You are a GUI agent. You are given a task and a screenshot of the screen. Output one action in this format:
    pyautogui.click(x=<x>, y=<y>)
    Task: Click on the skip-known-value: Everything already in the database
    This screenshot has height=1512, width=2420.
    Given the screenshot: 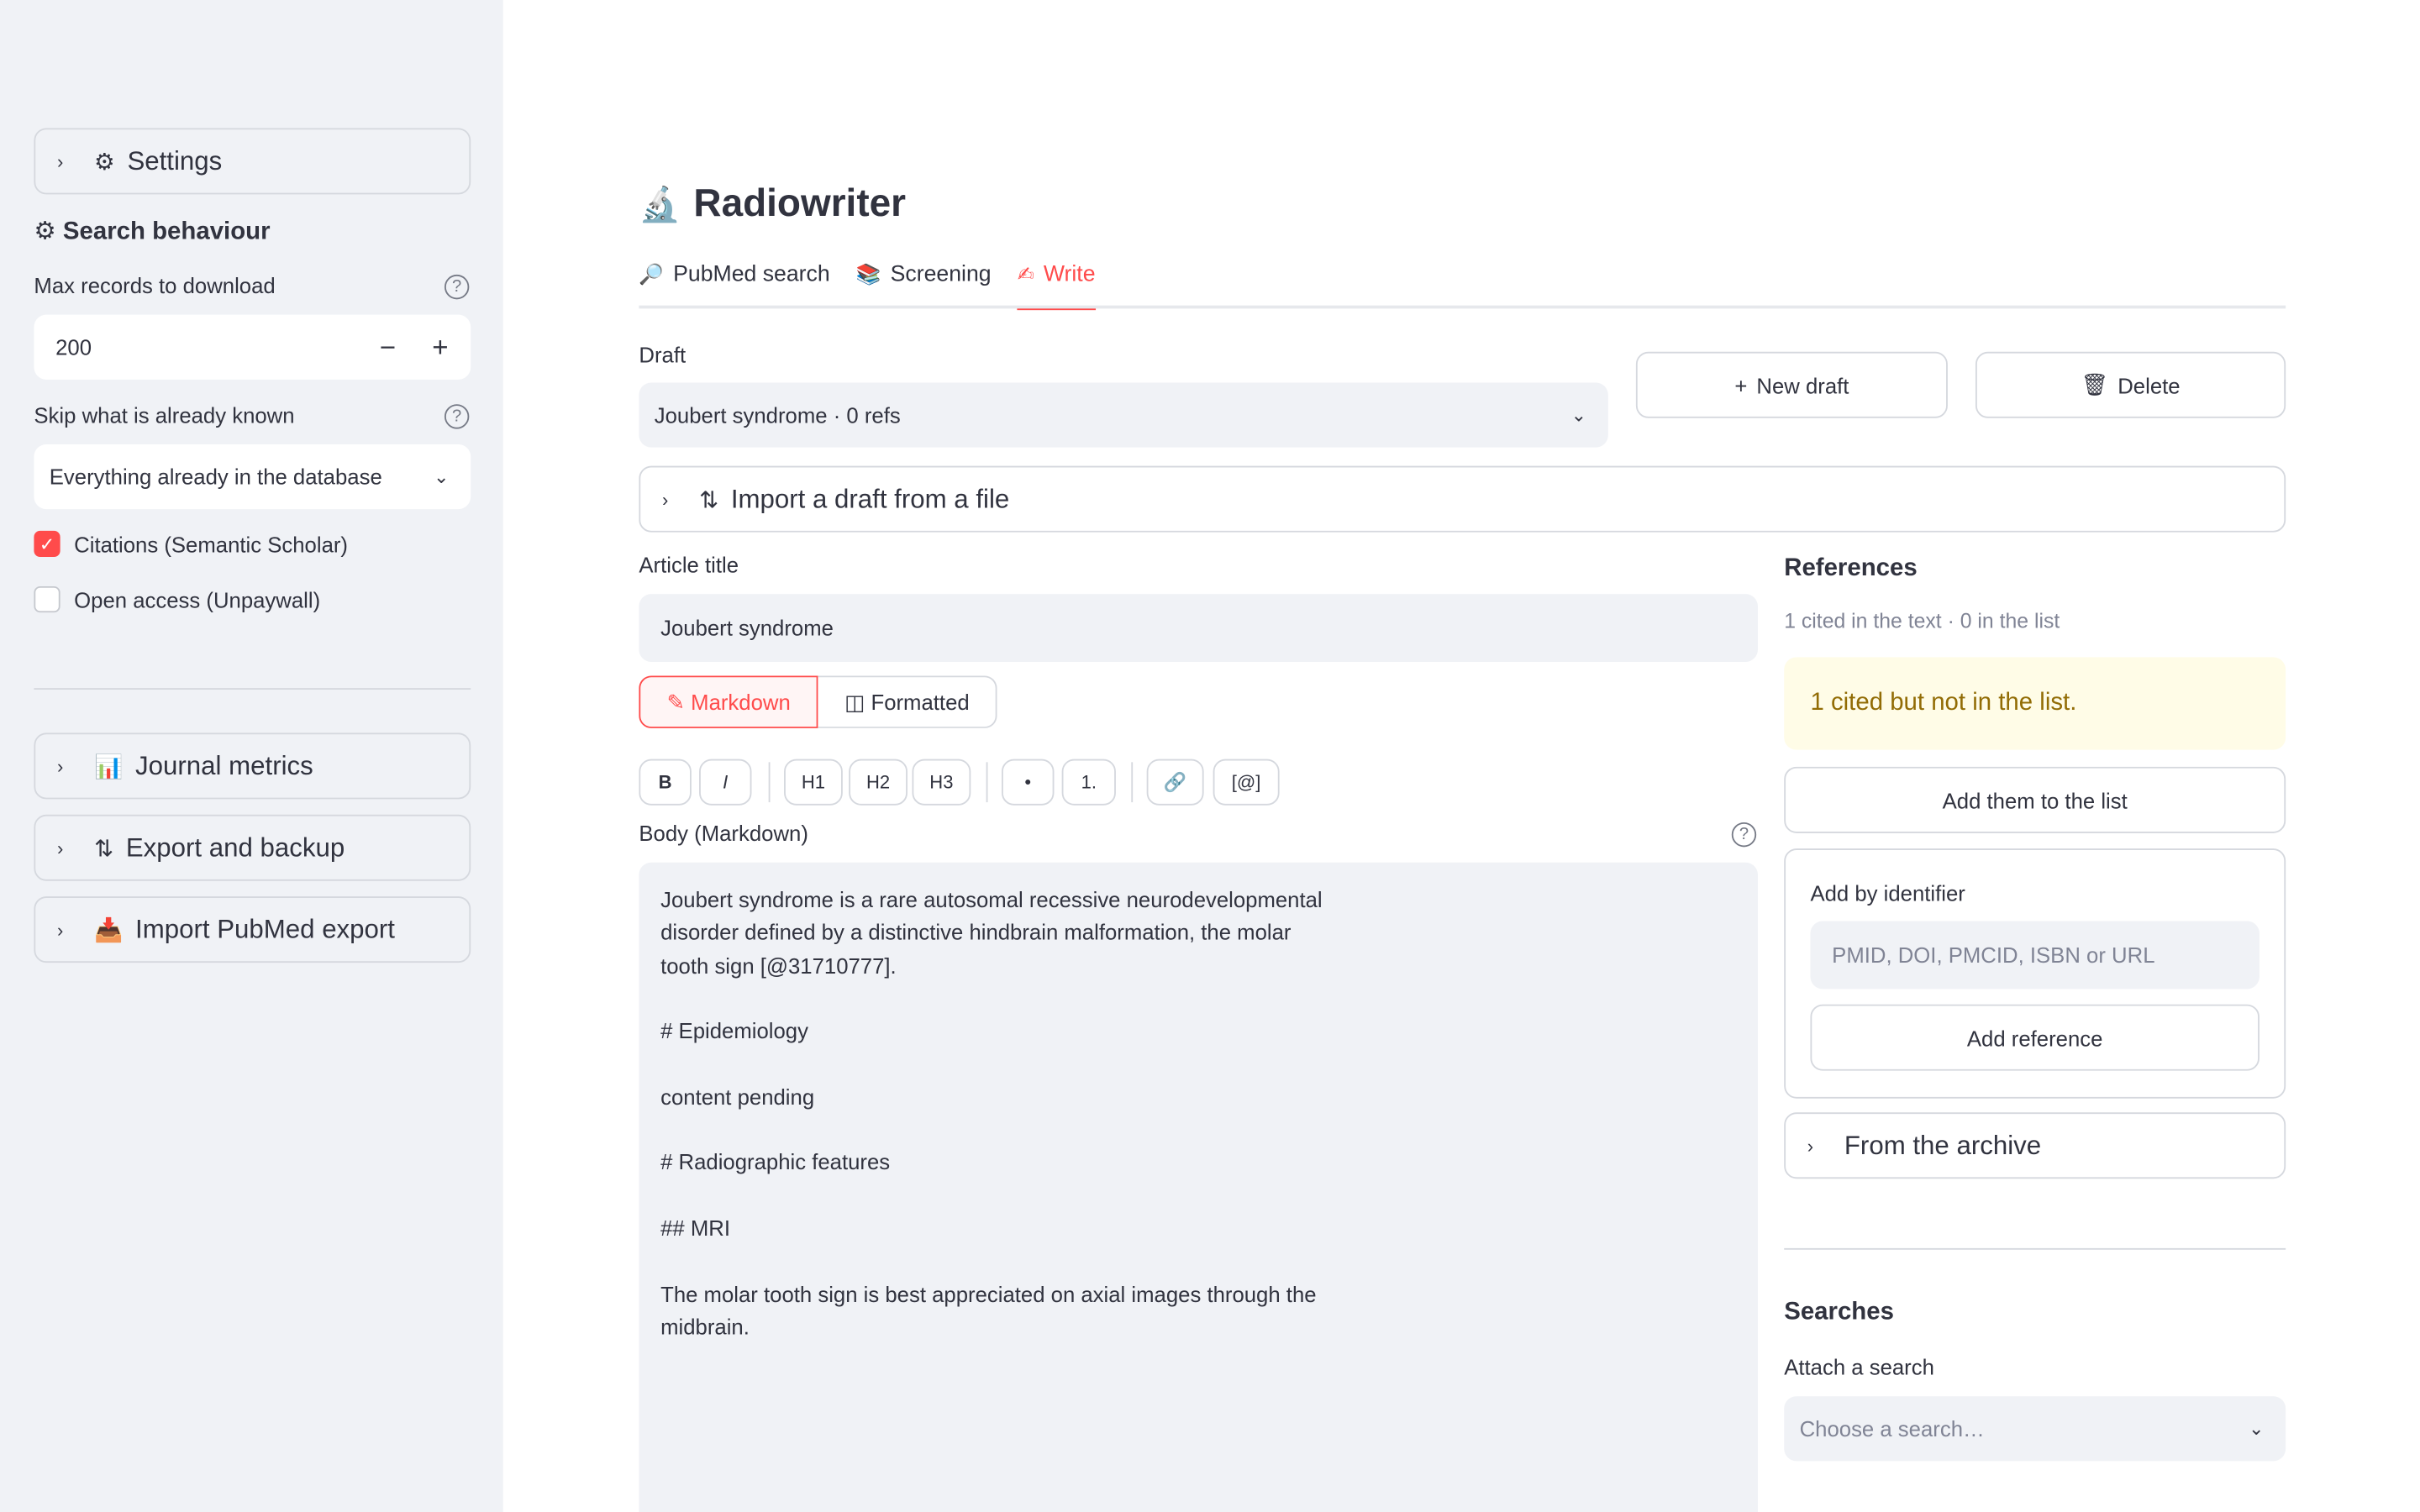 What is the action you would take?
    pyautogui.click(x=216, y=477)
    